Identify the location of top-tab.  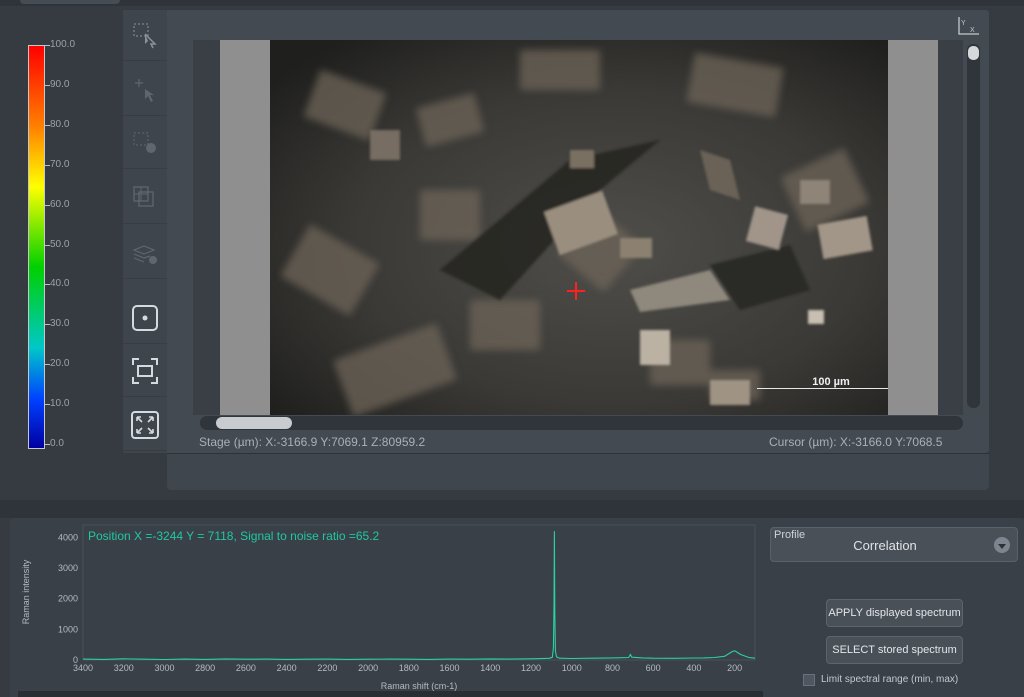
(70, 2).